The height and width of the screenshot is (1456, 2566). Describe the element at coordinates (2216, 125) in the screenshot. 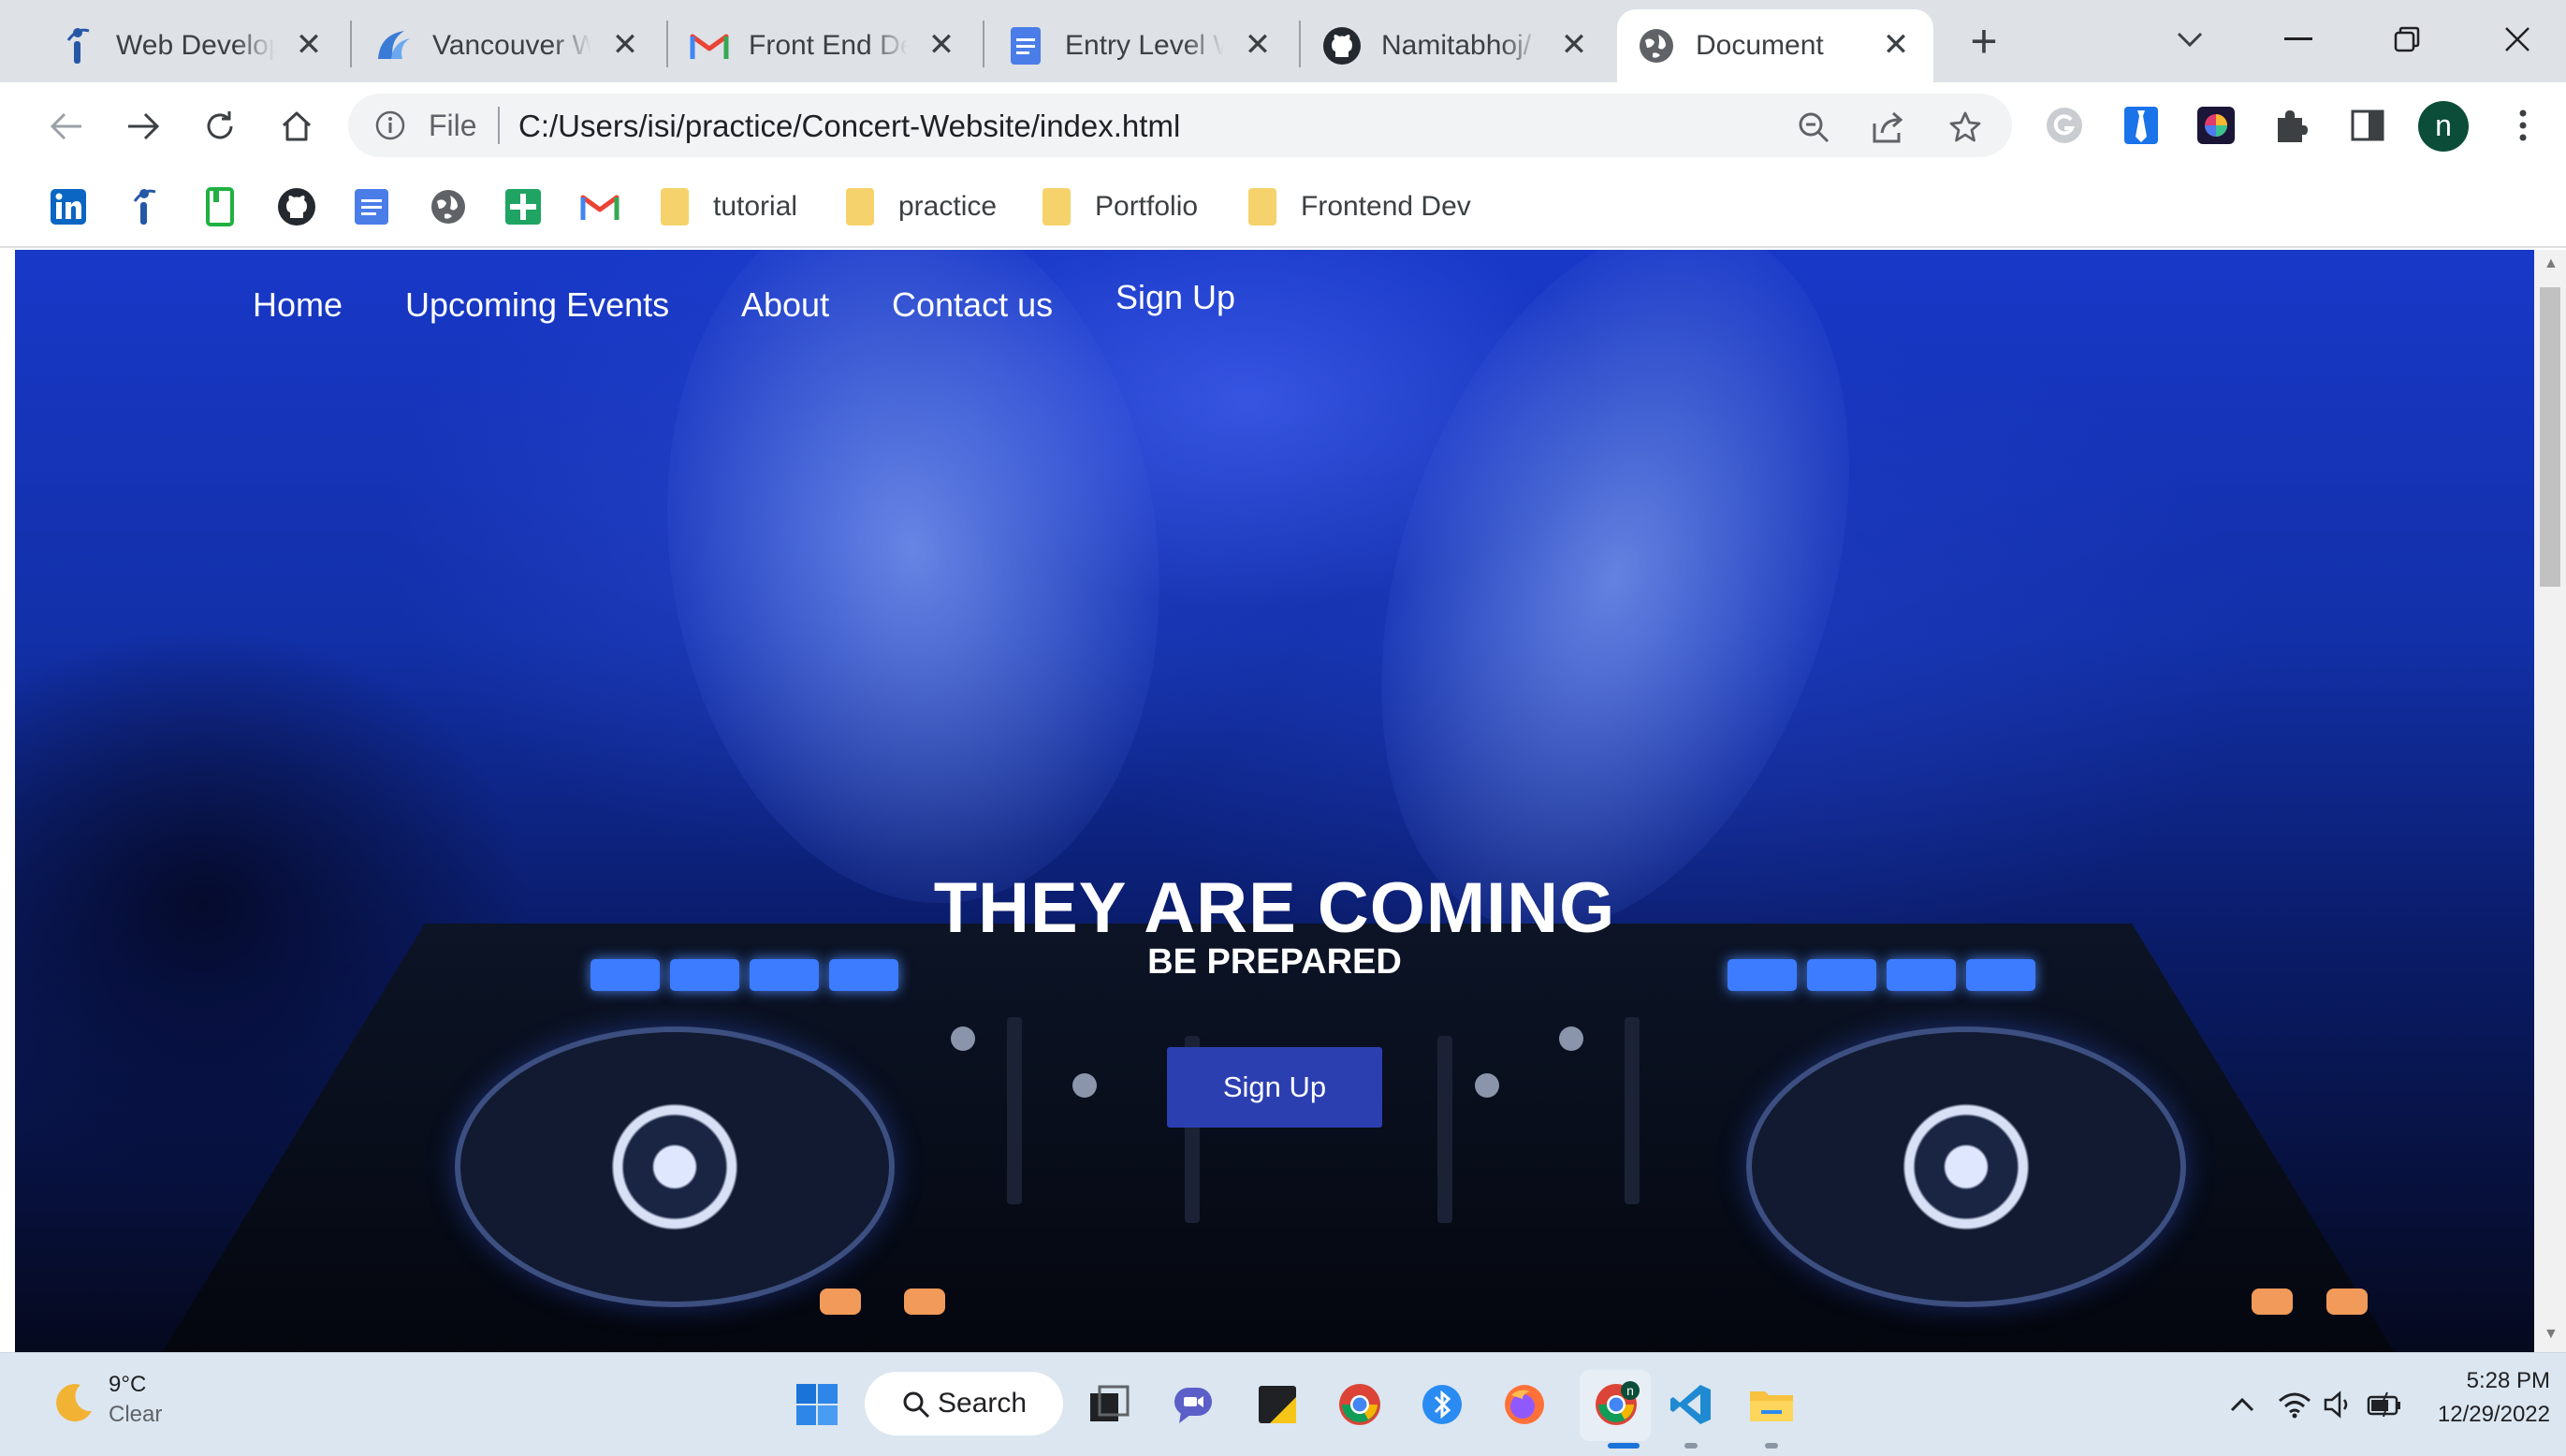

I see `colorful-extension-icon` at that location.